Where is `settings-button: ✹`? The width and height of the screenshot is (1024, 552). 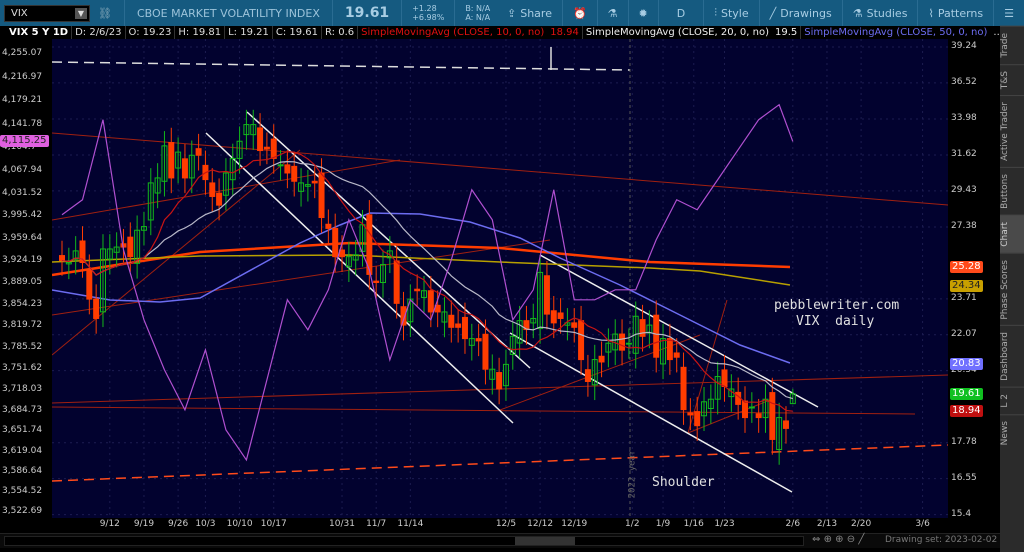 settings-button: ✹ is located at coordinates (644, 13).